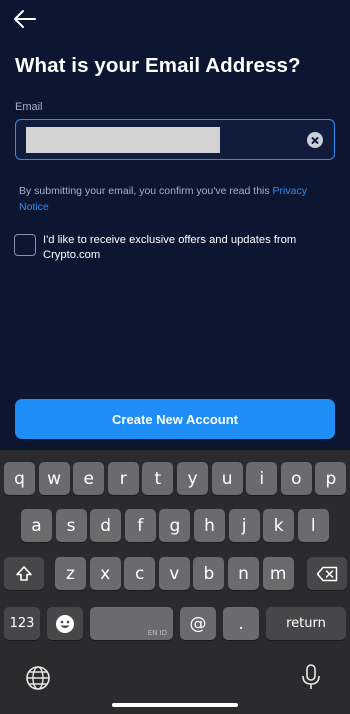 The image size is (350, 714). I want to click on key-n: n, so click(243, 573).